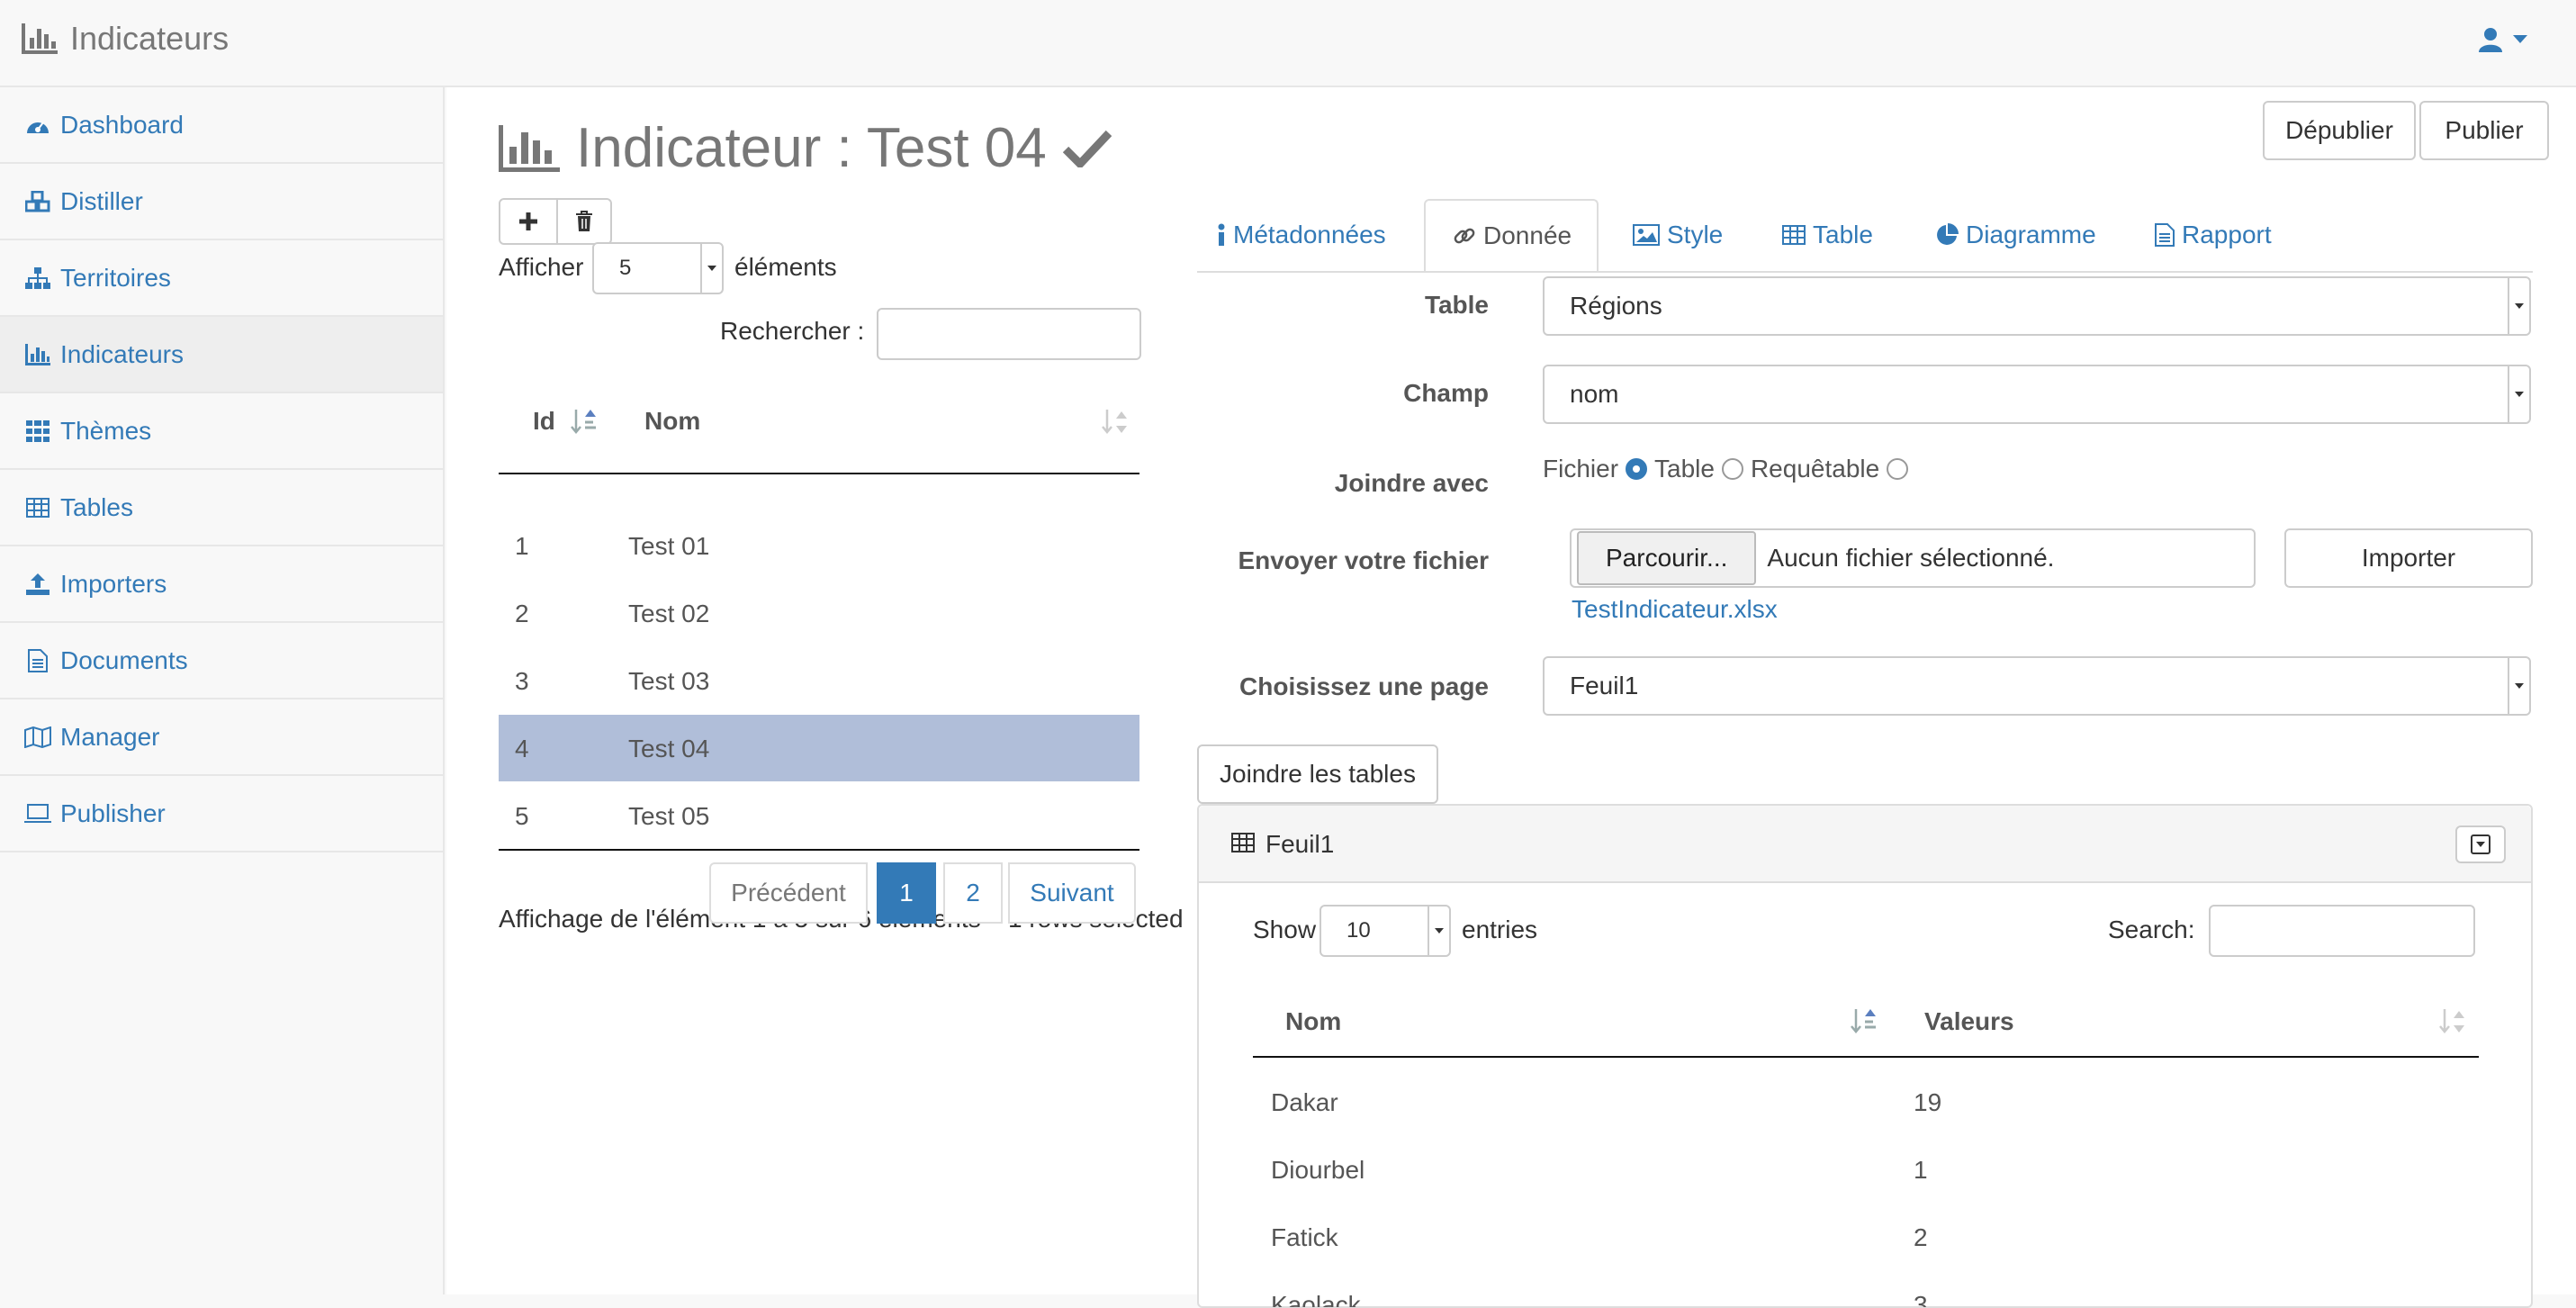  What do you see at coordinates (221, 584) in the screenshot?
I see `sidebar-item-importers: Importers` at bounding box center [221, 584].